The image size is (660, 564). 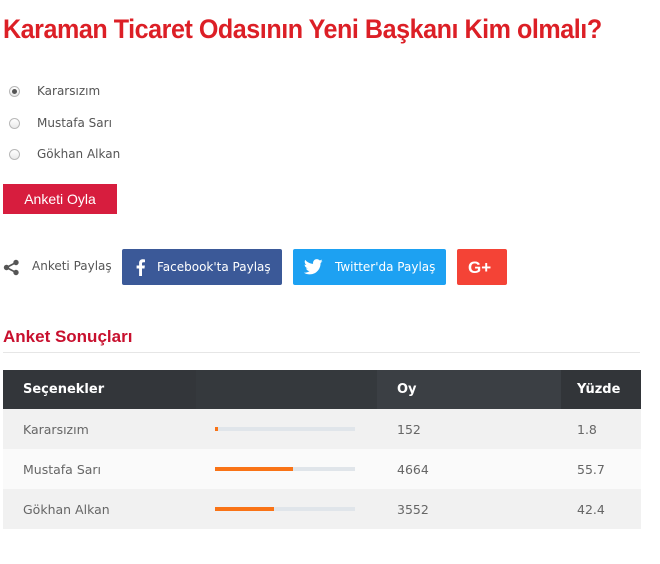 I want to click on poll-option-label: Kararsızım, so click(x=69, y=91).